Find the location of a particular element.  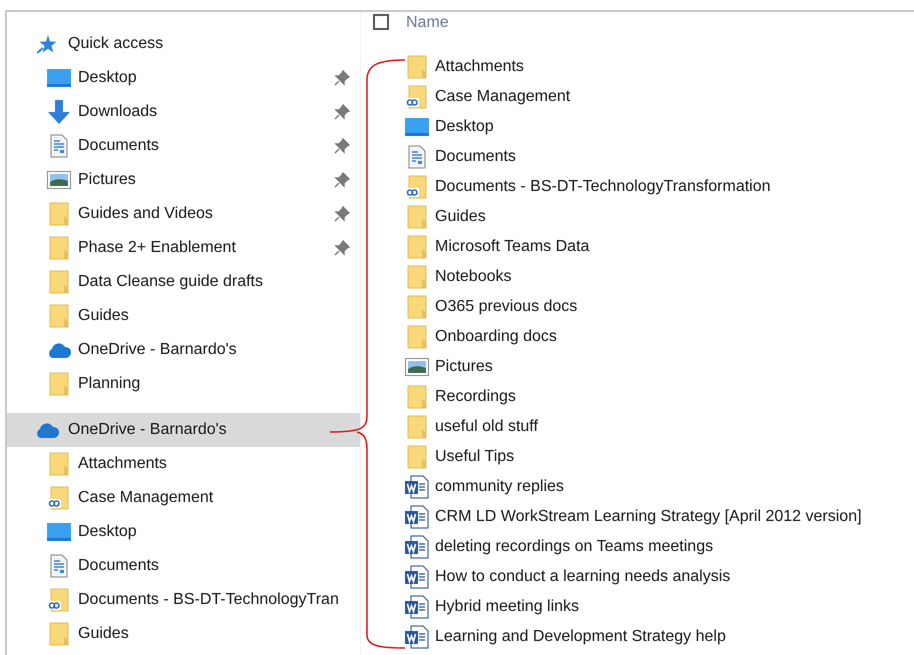

nav-item: Case Management is located at coordinates (183, 498).